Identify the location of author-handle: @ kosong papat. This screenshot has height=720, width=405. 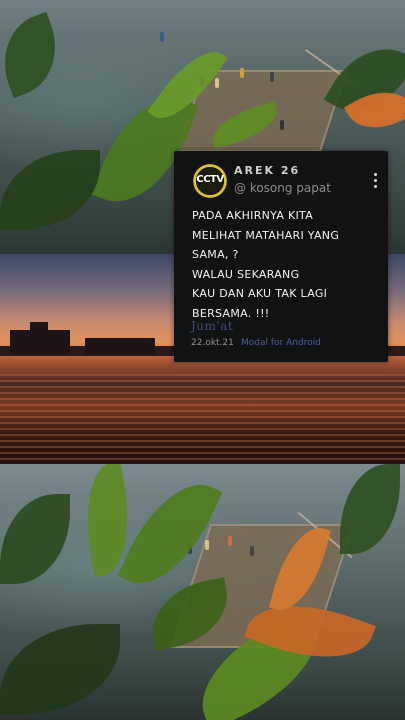
(282, 188).